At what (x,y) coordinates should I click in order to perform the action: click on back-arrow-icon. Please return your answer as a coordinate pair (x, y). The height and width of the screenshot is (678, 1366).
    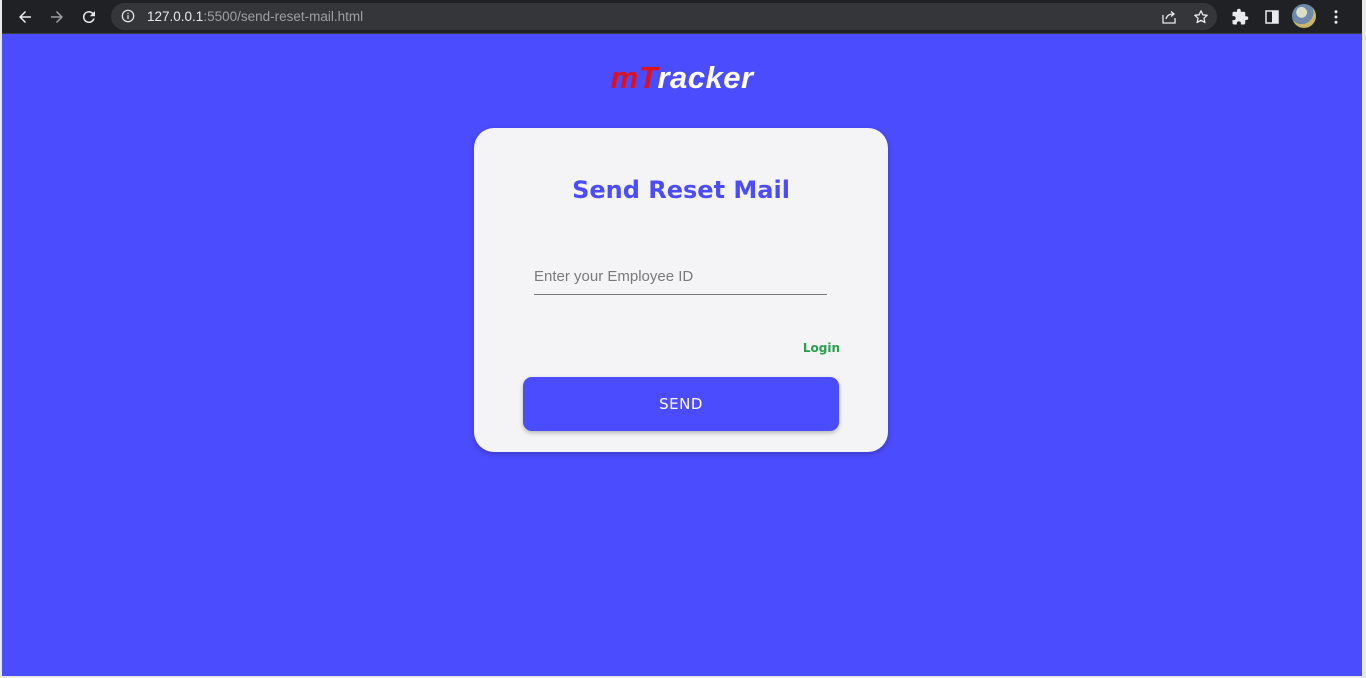
    Looking at the image, I should click on (25, 17).